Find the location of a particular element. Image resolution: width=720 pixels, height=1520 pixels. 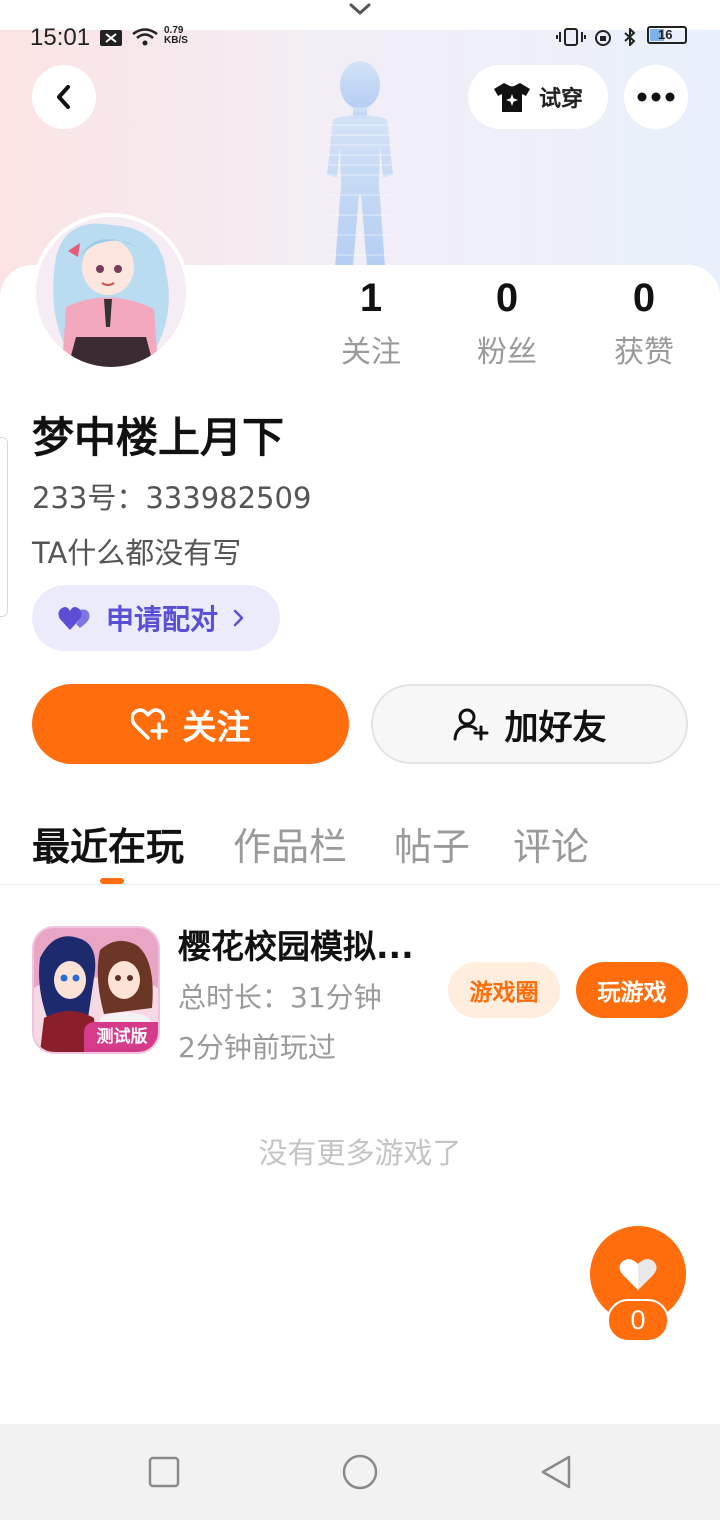

more-button is located at coordinates (656, 97).